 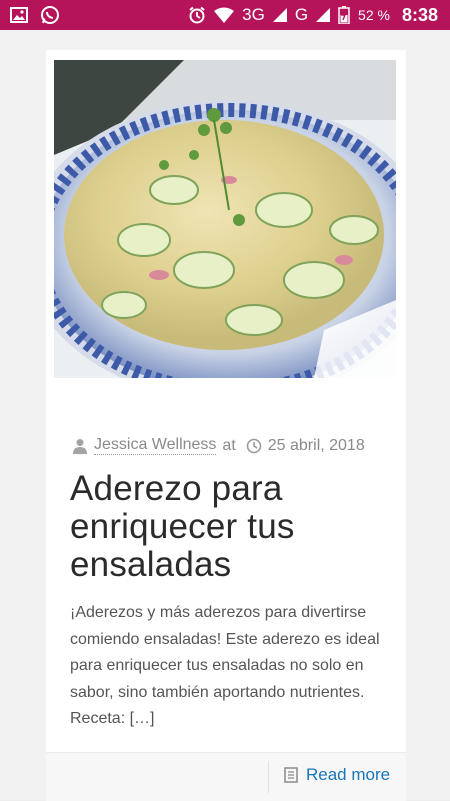 I want to click on alarm-icon, so click(x=197, y=15).